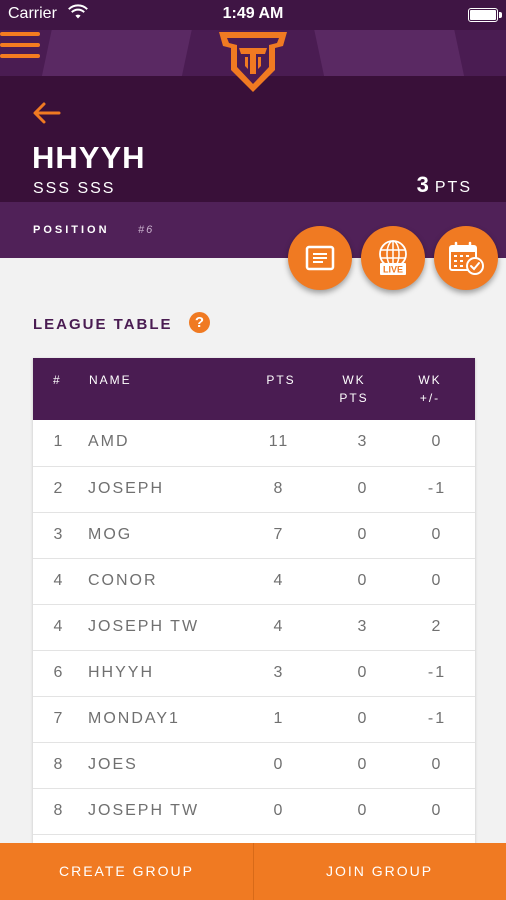 This screenshot has height=900, width=506. I want to click on table-row: 4 JOSEPH TW 4 3 2, so click(254, 628).